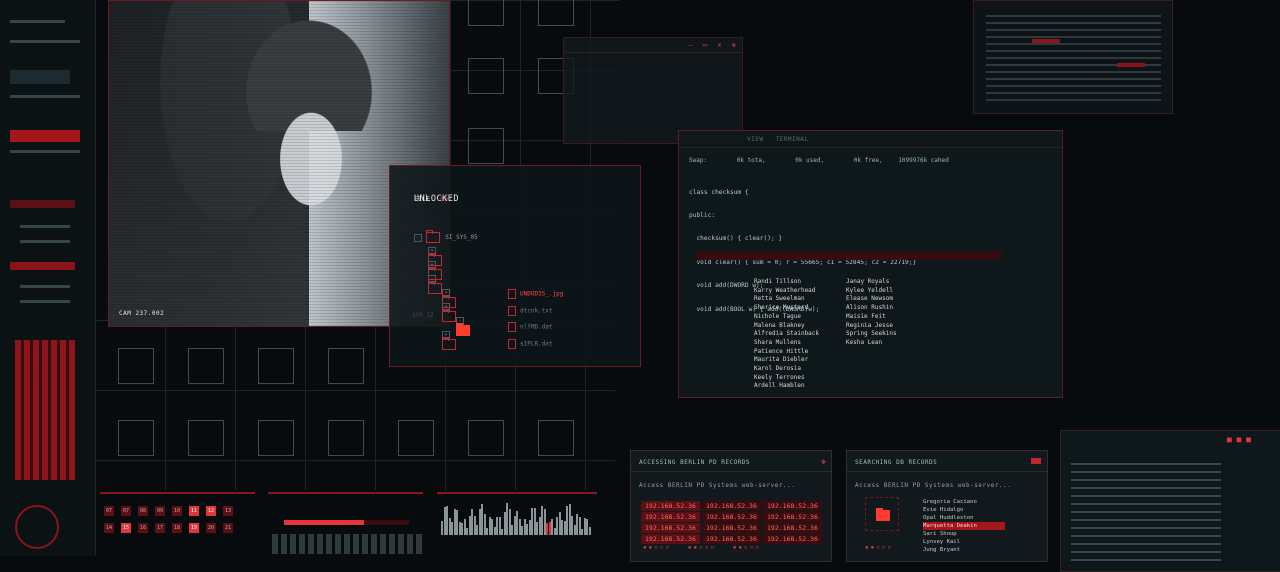  Describe the element at coordinates (535, 310) in the screenshot. I see `file-item: dtcnk.txt` at that location.